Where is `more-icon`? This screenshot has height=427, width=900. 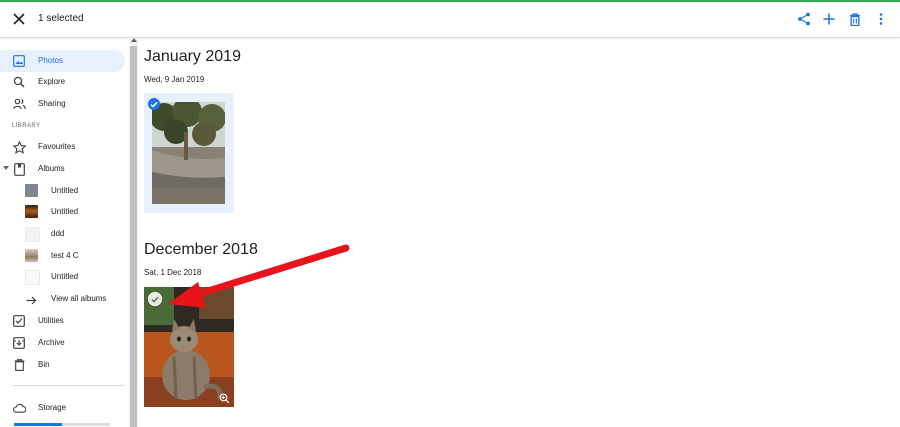
more-icon is located at coordinates (881, 19).